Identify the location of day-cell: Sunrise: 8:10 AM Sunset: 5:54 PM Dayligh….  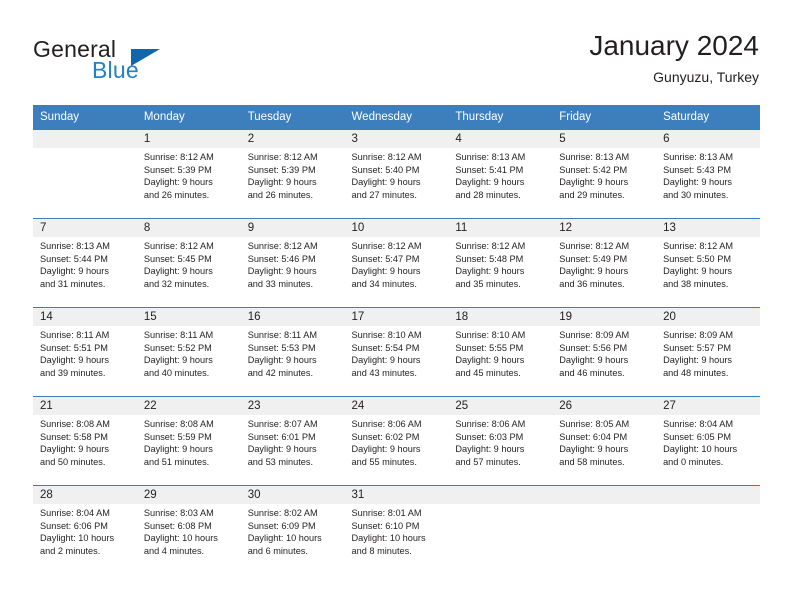
(397, 361).